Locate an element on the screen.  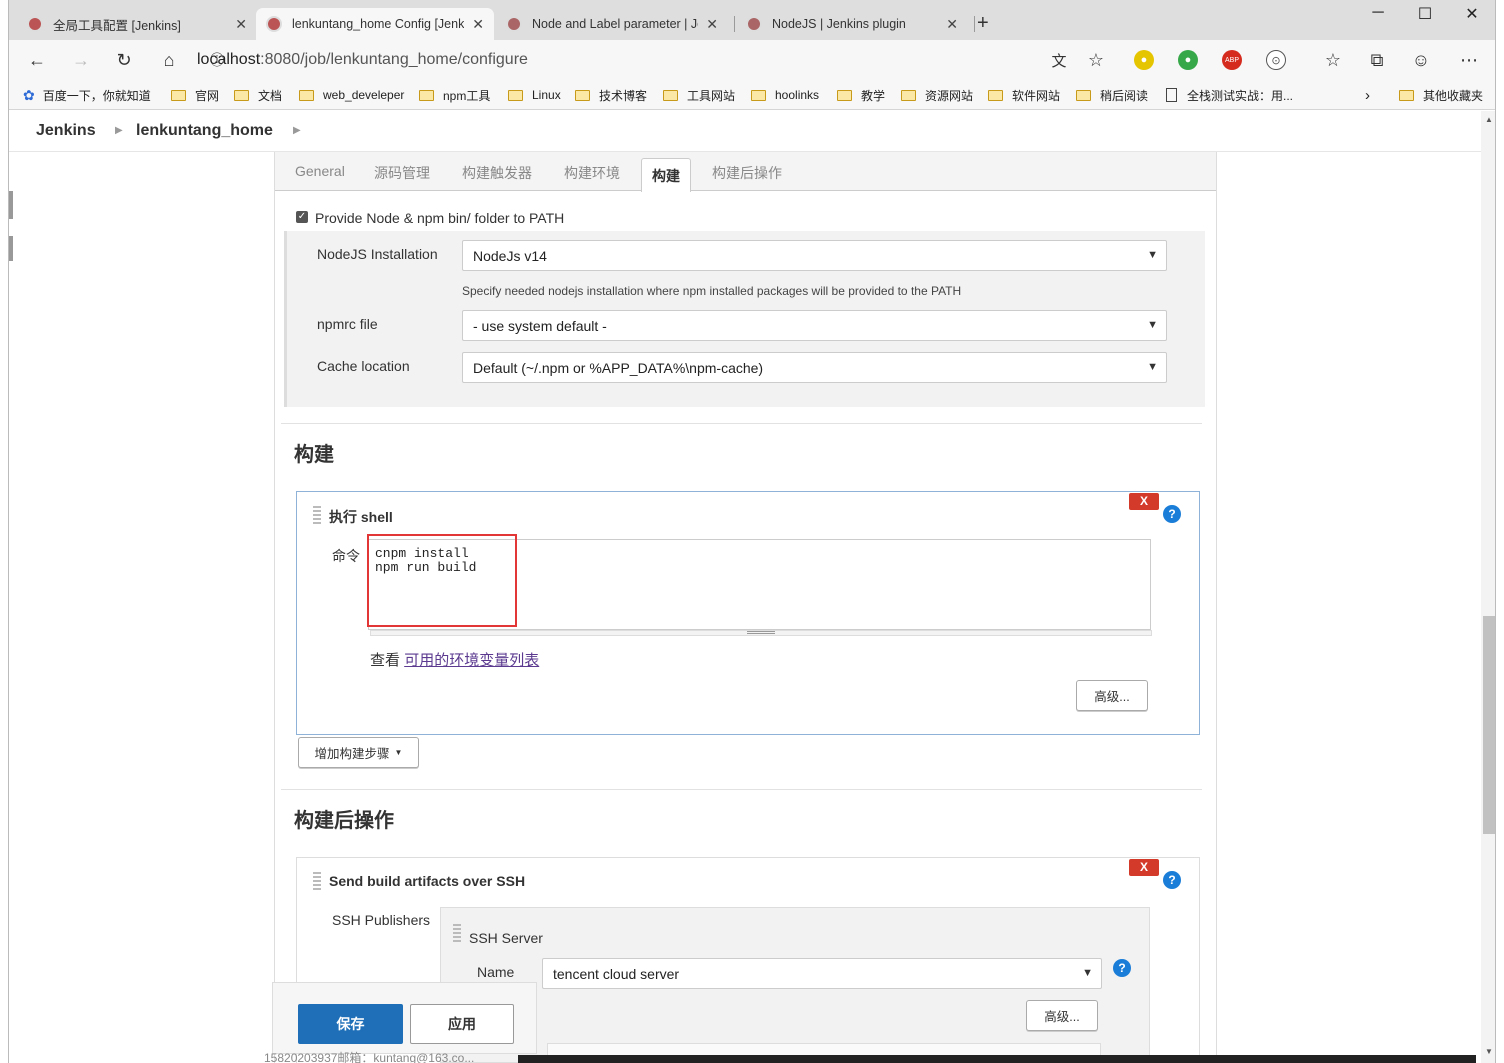
bookmark-folder: 工具网站 is located at coordinates (699, 95).